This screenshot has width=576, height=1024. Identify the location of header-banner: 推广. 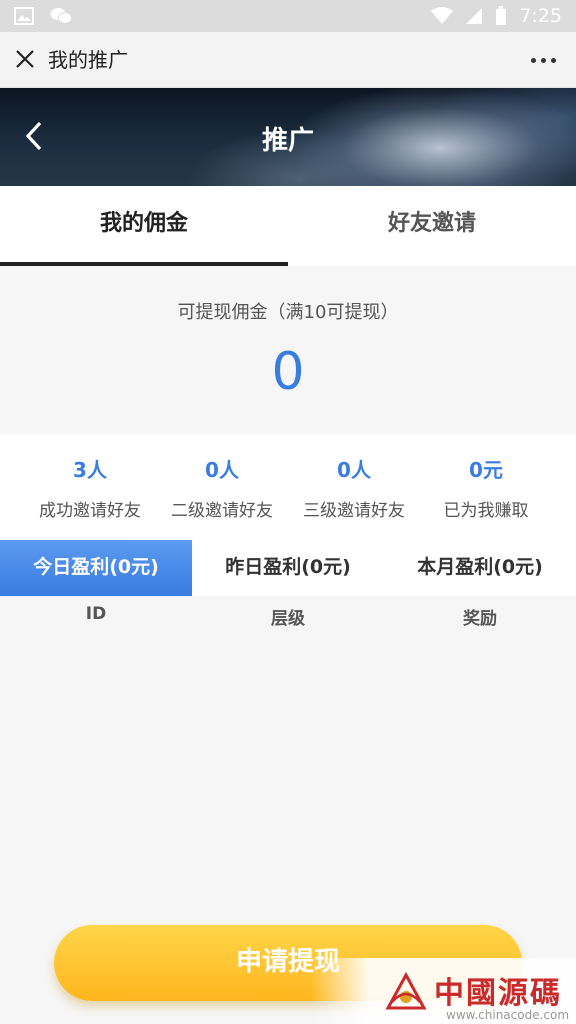
(288, 137).